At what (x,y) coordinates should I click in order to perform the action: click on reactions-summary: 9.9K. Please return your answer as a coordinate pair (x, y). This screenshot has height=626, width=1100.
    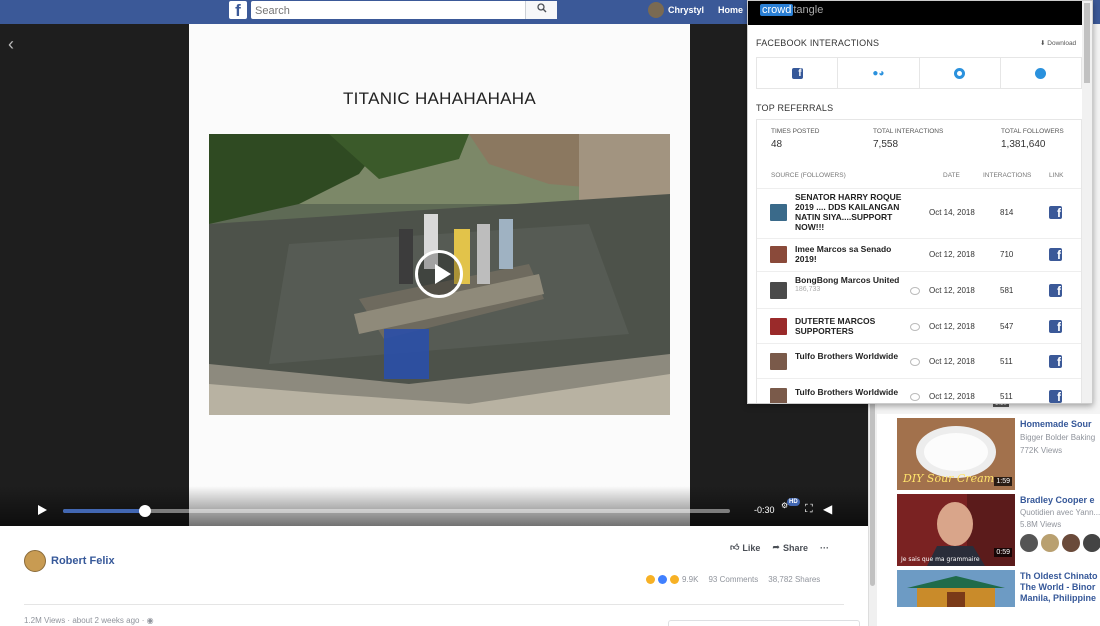
    Looking at the image, I should click on (672, 579).